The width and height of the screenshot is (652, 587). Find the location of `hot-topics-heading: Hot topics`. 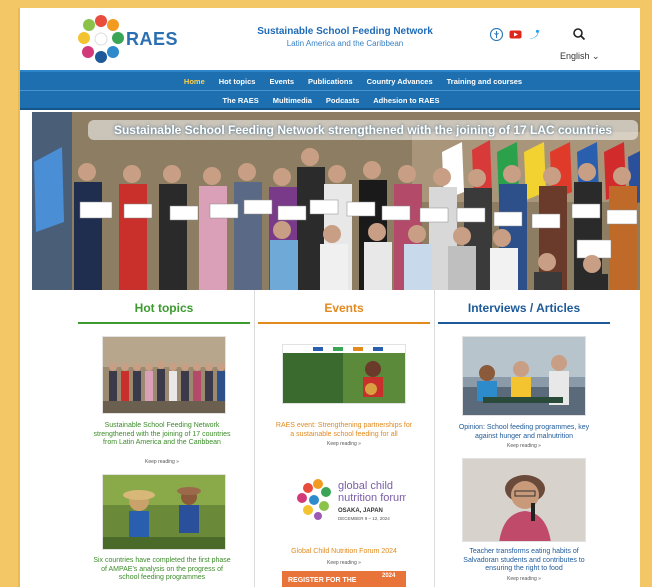

hot-topics-heading: Hot topics is located at coordinates (164, 310).